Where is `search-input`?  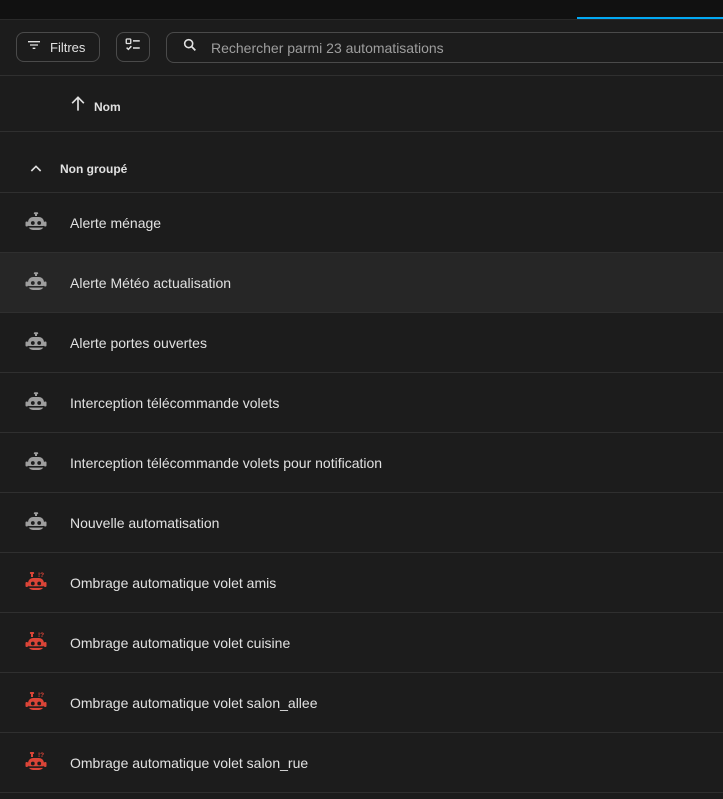 search-input is located at coordinates (466, 47).